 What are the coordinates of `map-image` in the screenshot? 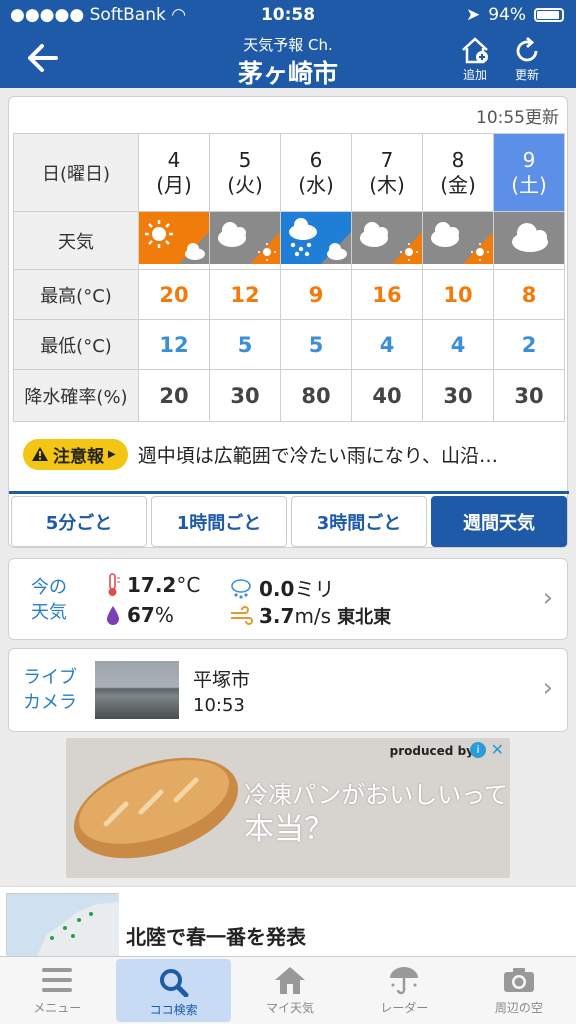 It's located at (63, 925).